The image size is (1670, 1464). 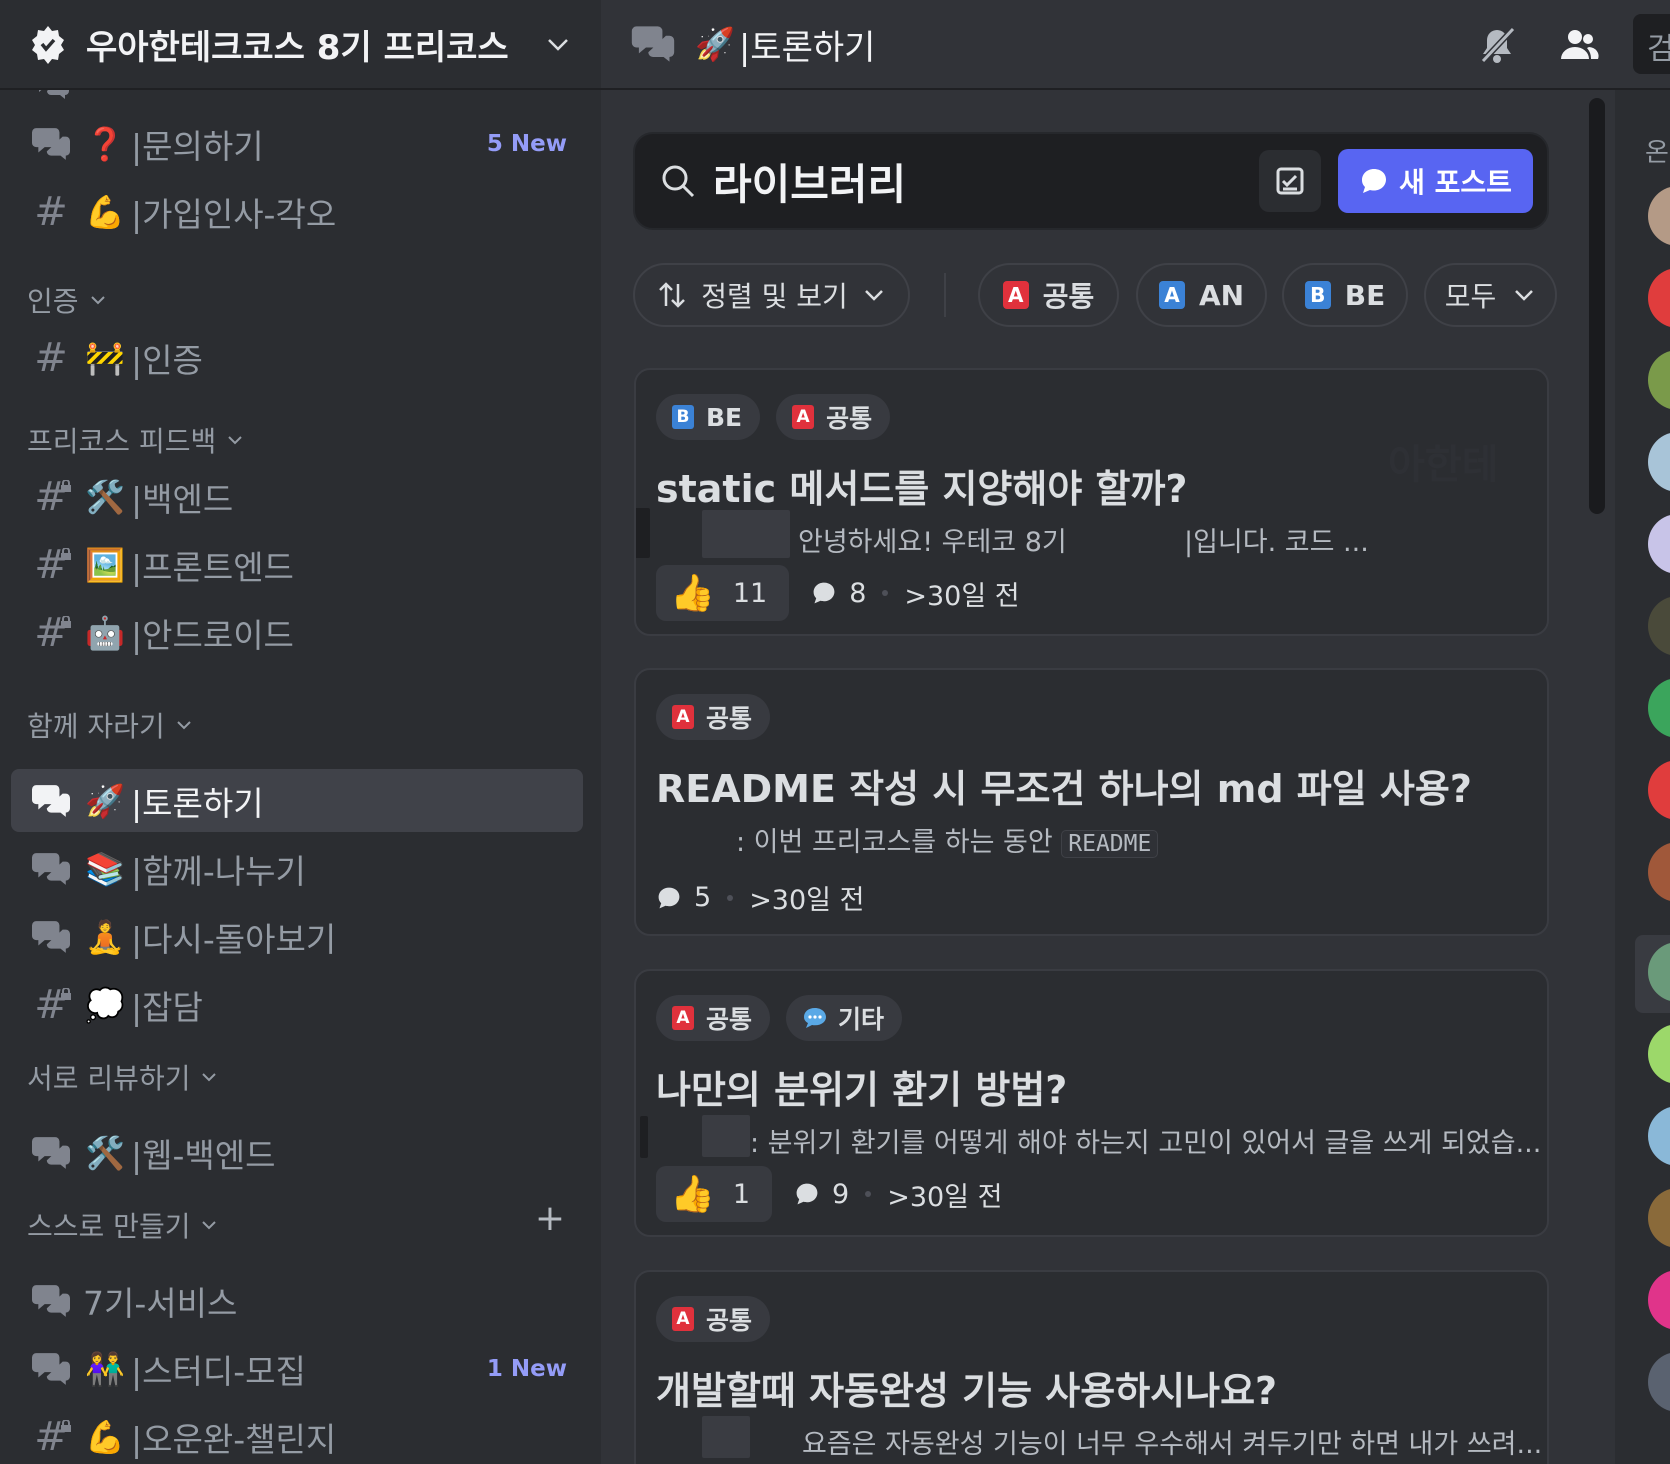 I want to click on reaction-count: 11, so click(x=750, y=593).